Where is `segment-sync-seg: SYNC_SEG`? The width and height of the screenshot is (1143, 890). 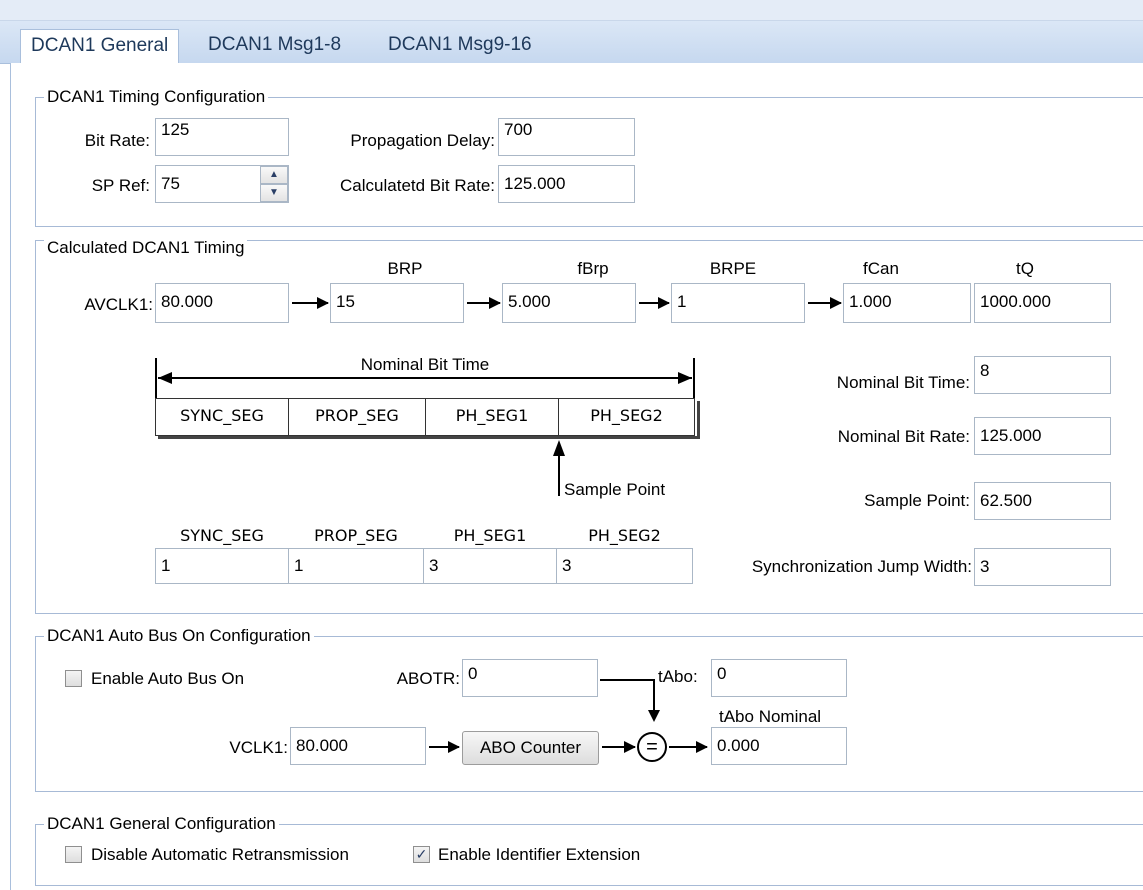 segment-sync-seg: SYNC_SEG is located at coordinates (222, 417).